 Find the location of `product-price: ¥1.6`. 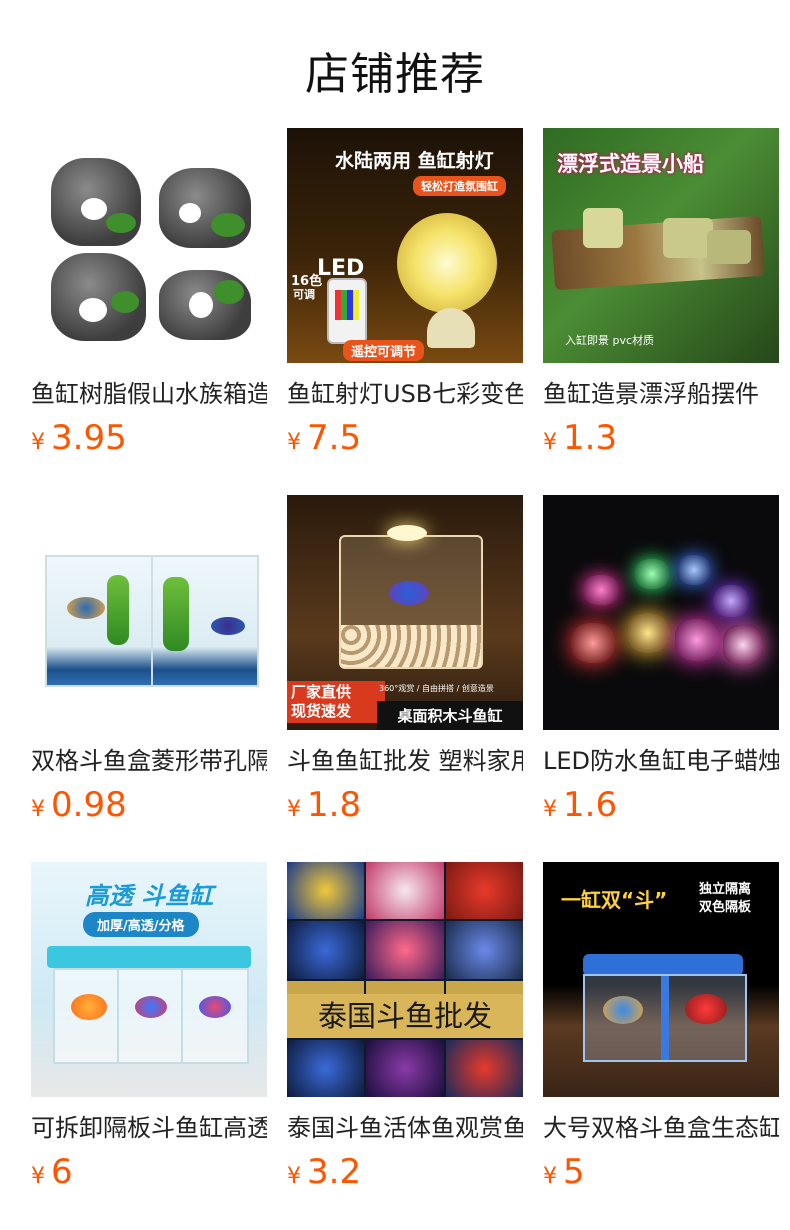

product-price: ¥1.6 is located at coordinates (661, 808).